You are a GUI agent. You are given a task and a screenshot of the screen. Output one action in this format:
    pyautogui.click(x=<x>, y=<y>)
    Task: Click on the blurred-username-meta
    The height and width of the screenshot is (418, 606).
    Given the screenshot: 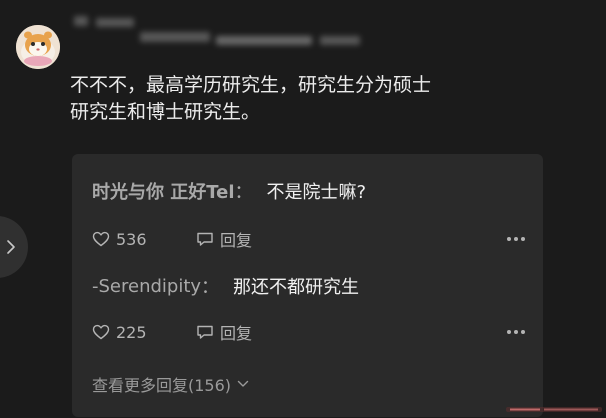 What is the action you would take?
    pyautogui.click(x=224, y=32)
    